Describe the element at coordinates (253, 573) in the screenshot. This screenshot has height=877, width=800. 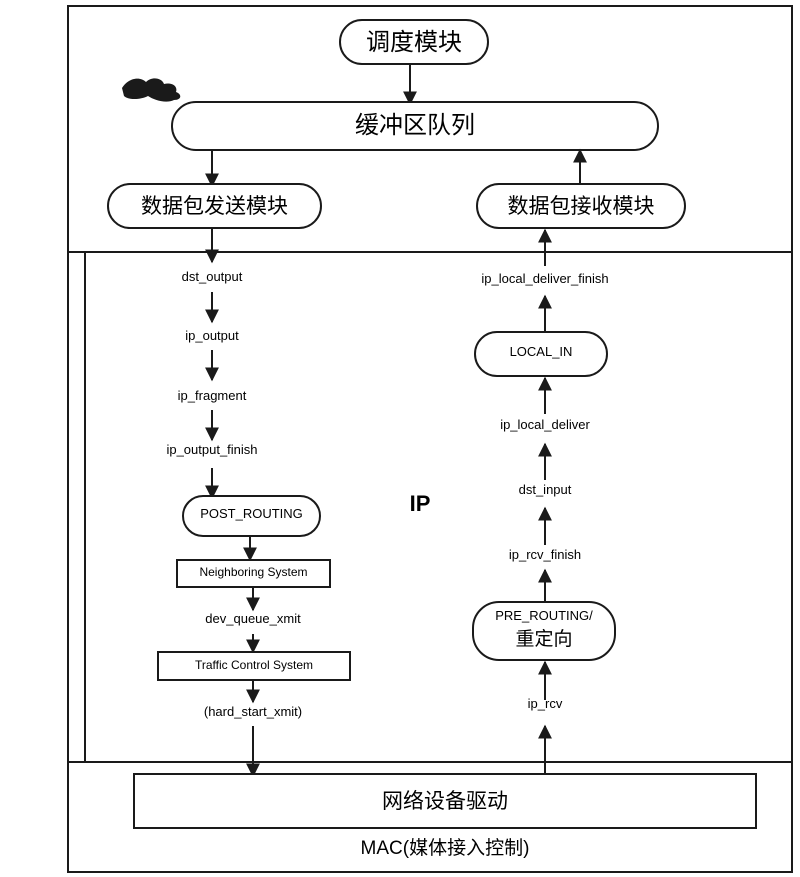
I see `neighboring-system-node` at that location.